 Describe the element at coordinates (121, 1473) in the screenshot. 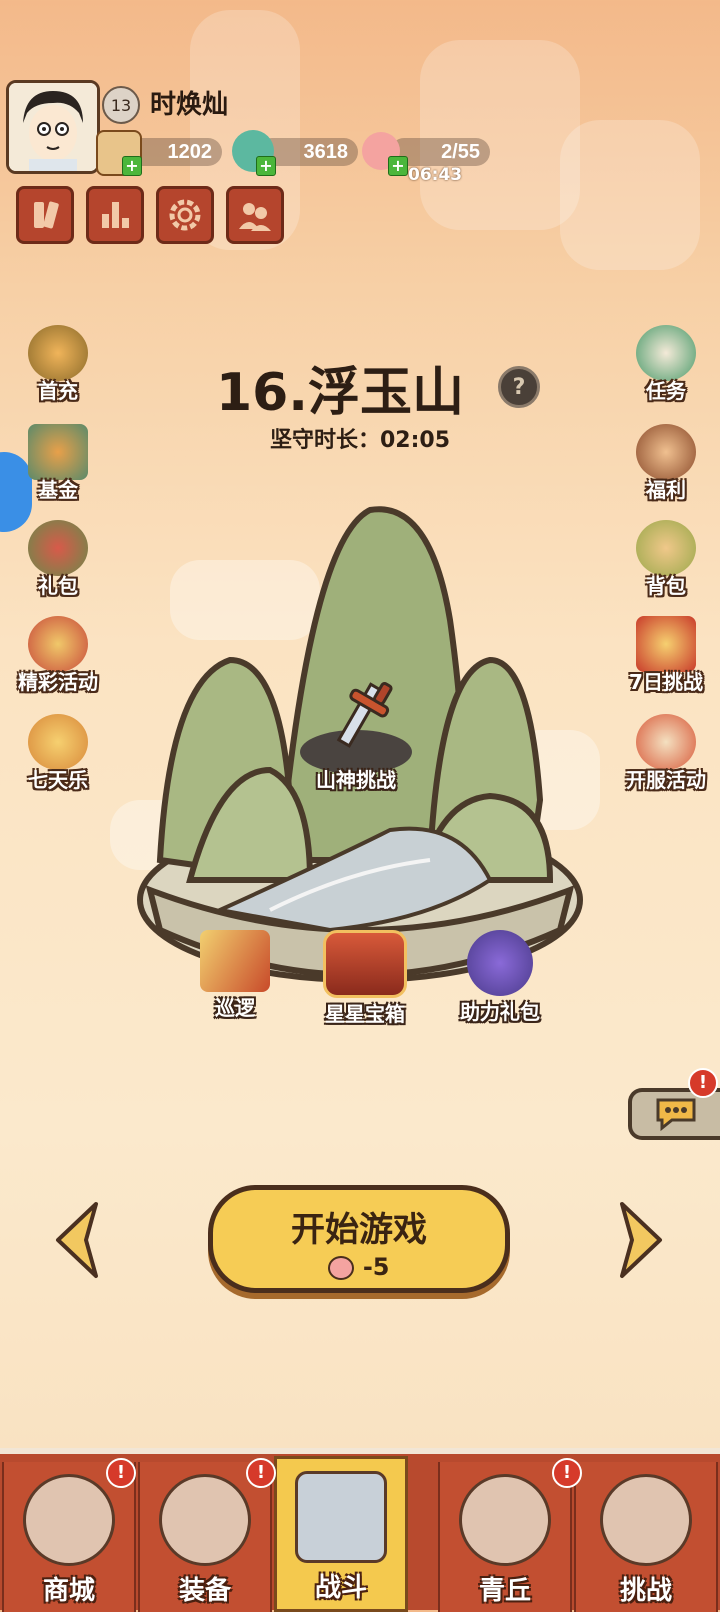

I see `shop-alert-badge: !` at that location.